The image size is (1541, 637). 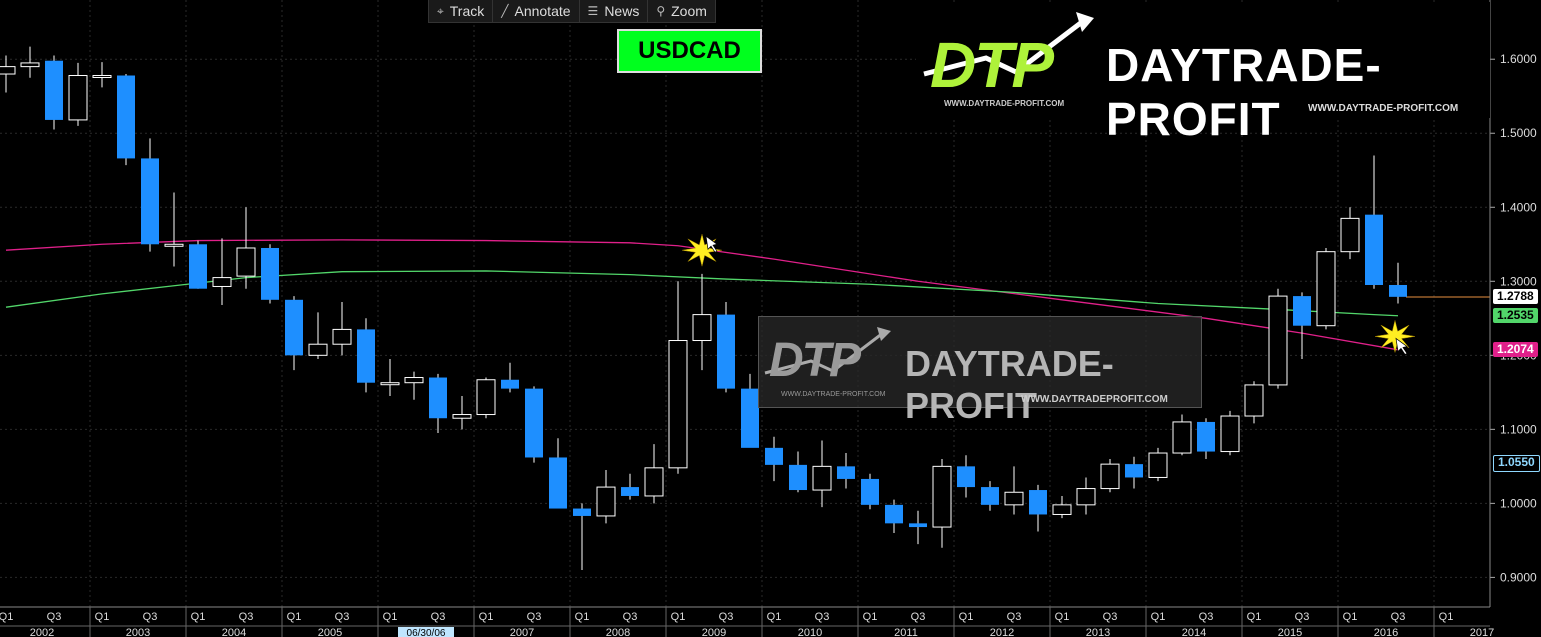 I want to click on annotate-button: ╱ Annotate, so click(x=536, y=11).